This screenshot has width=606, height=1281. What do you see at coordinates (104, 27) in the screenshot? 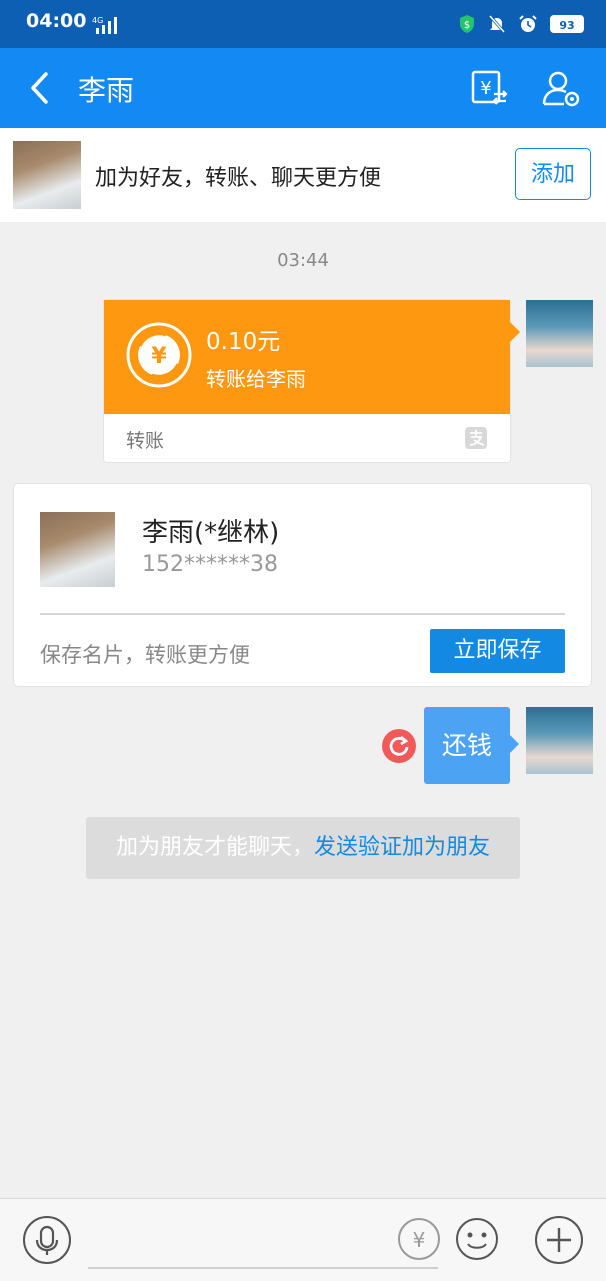
I see `network-signal-icon: 4G` at bounding box center [104, 27].